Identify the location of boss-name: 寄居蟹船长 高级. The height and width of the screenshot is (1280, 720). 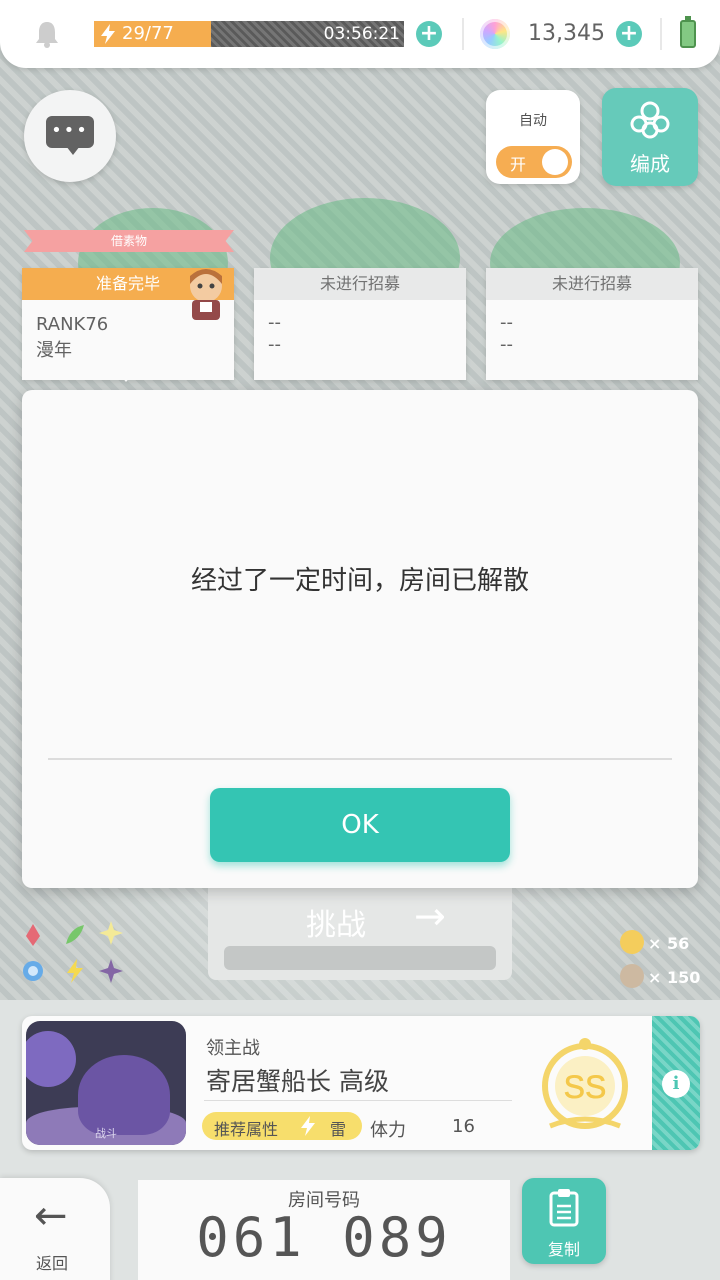
(297, 1081).